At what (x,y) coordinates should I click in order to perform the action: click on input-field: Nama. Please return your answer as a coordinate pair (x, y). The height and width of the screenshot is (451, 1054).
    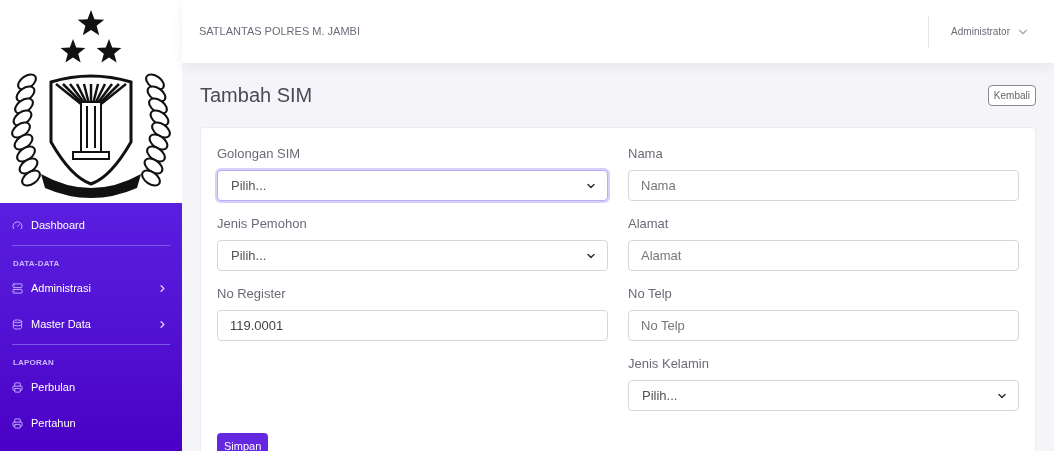
    Looking at the image, I should click on (823, 185).